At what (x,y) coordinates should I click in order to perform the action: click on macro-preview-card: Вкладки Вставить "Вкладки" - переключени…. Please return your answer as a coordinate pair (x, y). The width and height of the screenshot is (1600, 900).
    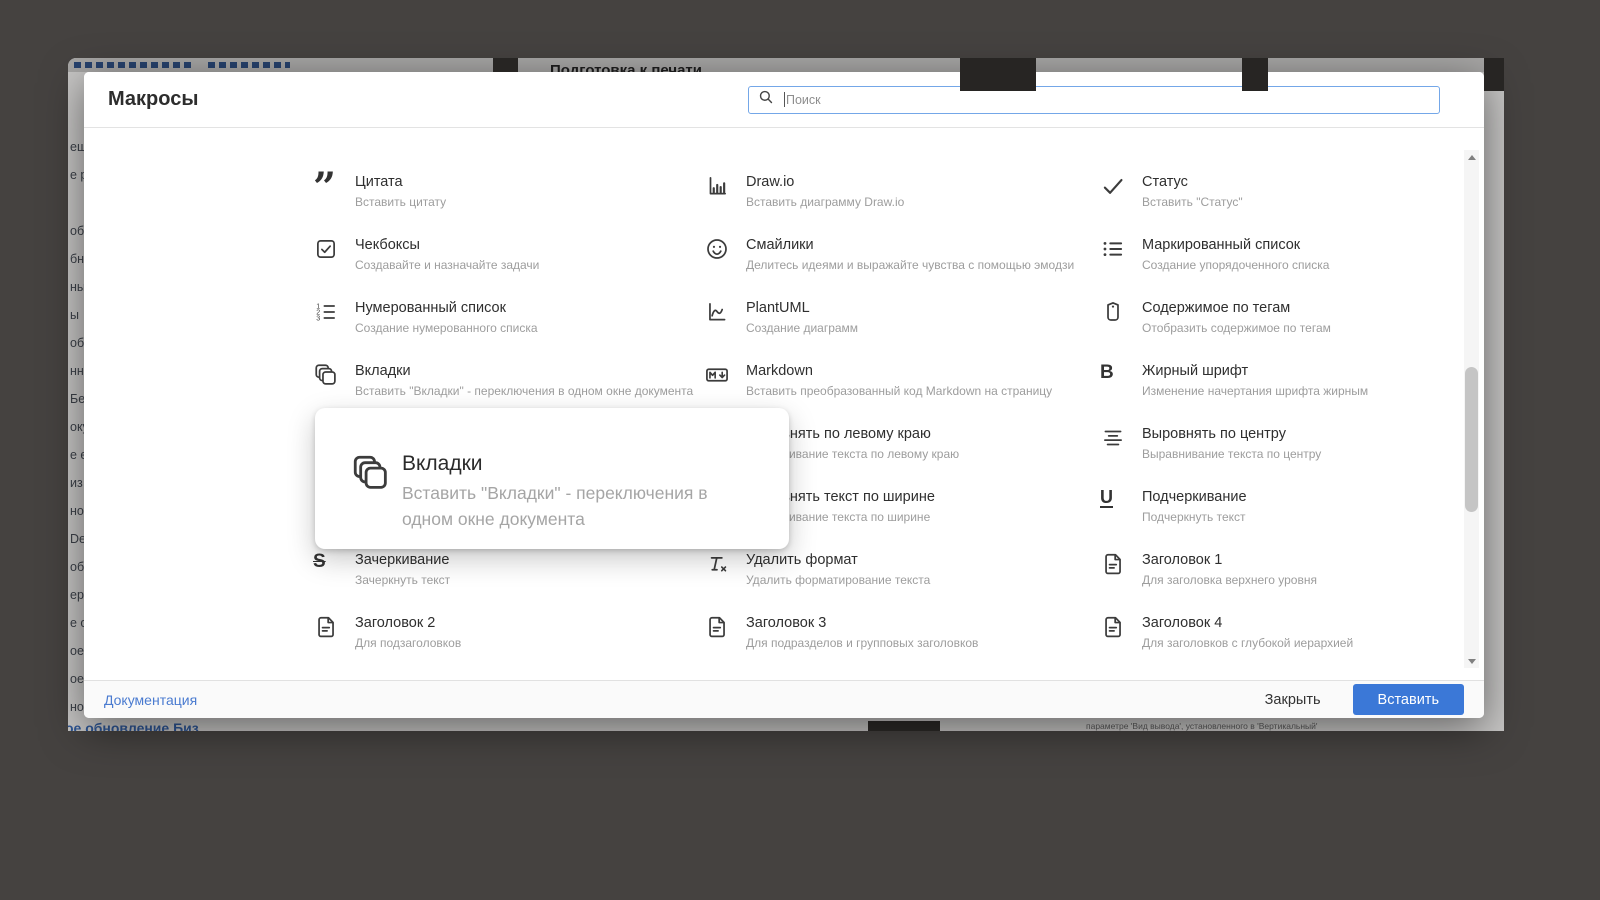
    Looking at the image, I should click on (552, 478).